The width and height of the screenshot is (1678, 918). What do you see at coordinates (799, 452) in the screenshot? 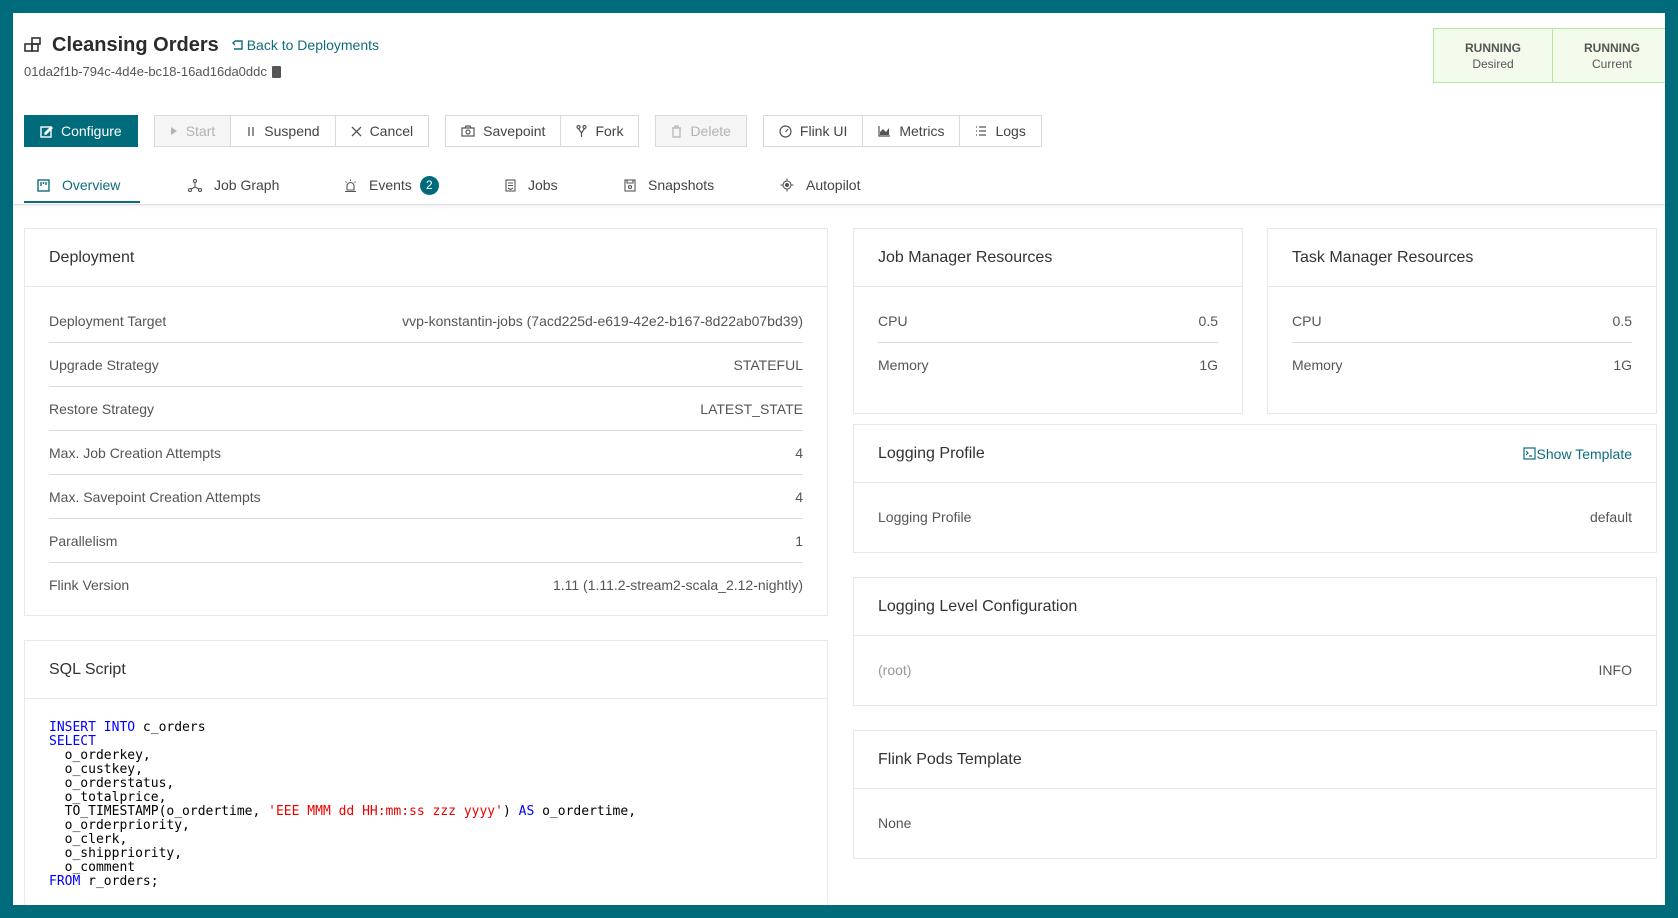
I see `detail-value: 4` at bounding box center [799, 452].